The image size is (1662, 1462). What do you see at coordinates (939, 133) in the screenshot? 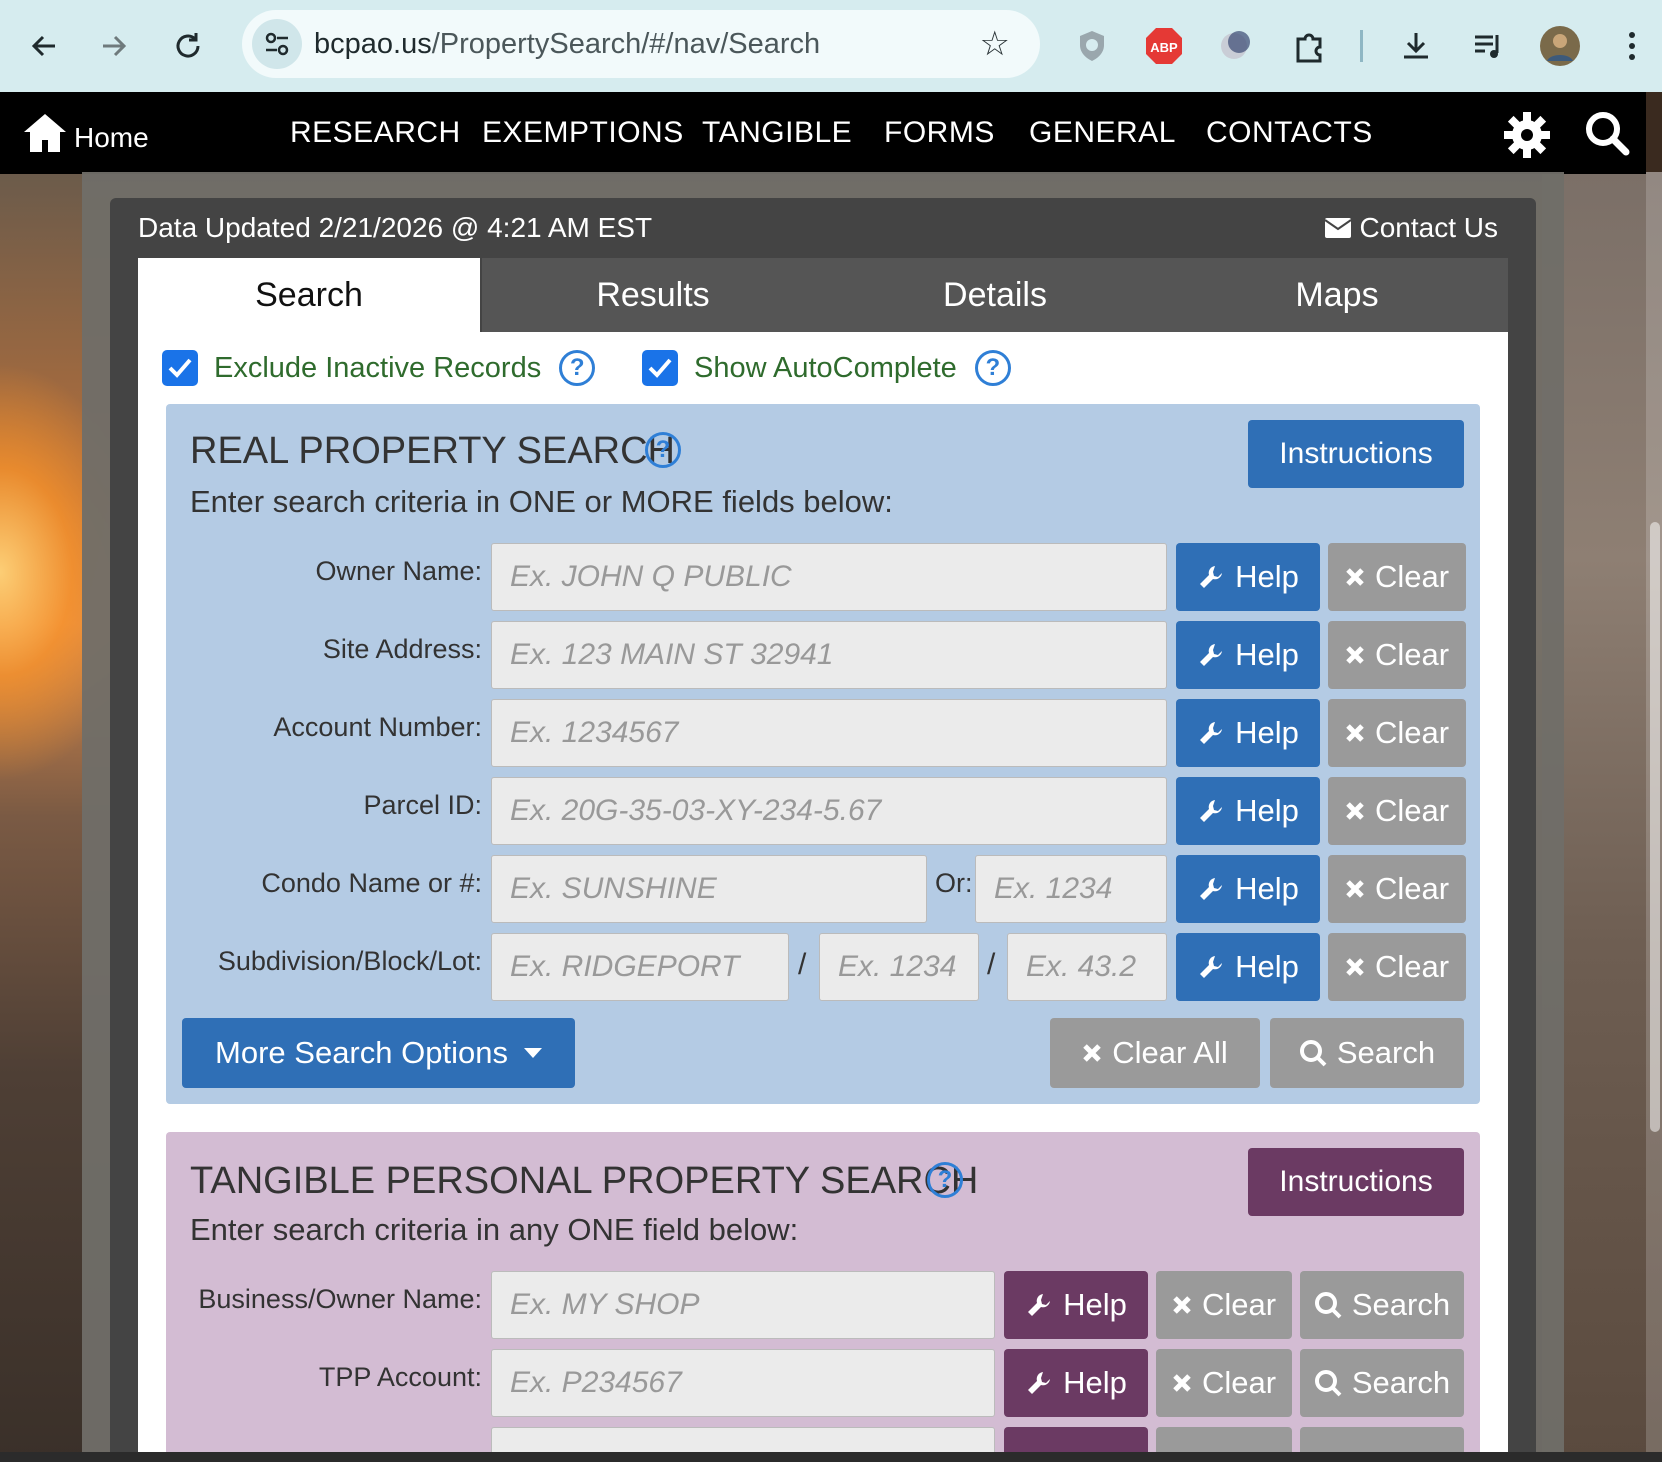
I see `nav-forms: FORMS` at bounding box center [939, 133].